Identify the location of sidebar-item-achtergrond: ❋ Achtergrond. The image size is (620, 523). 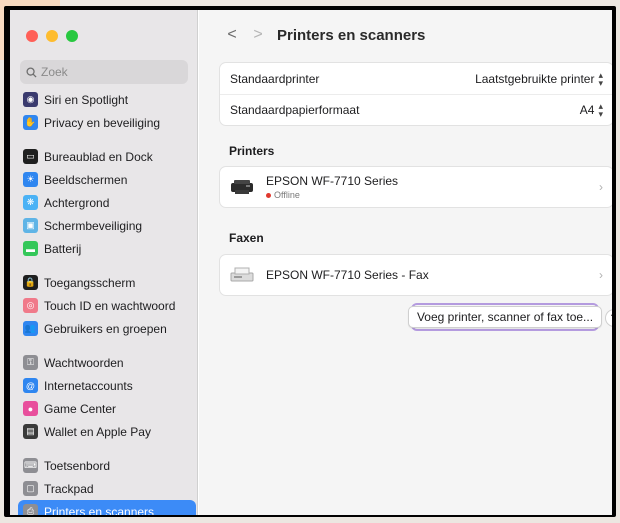
(104, 202).